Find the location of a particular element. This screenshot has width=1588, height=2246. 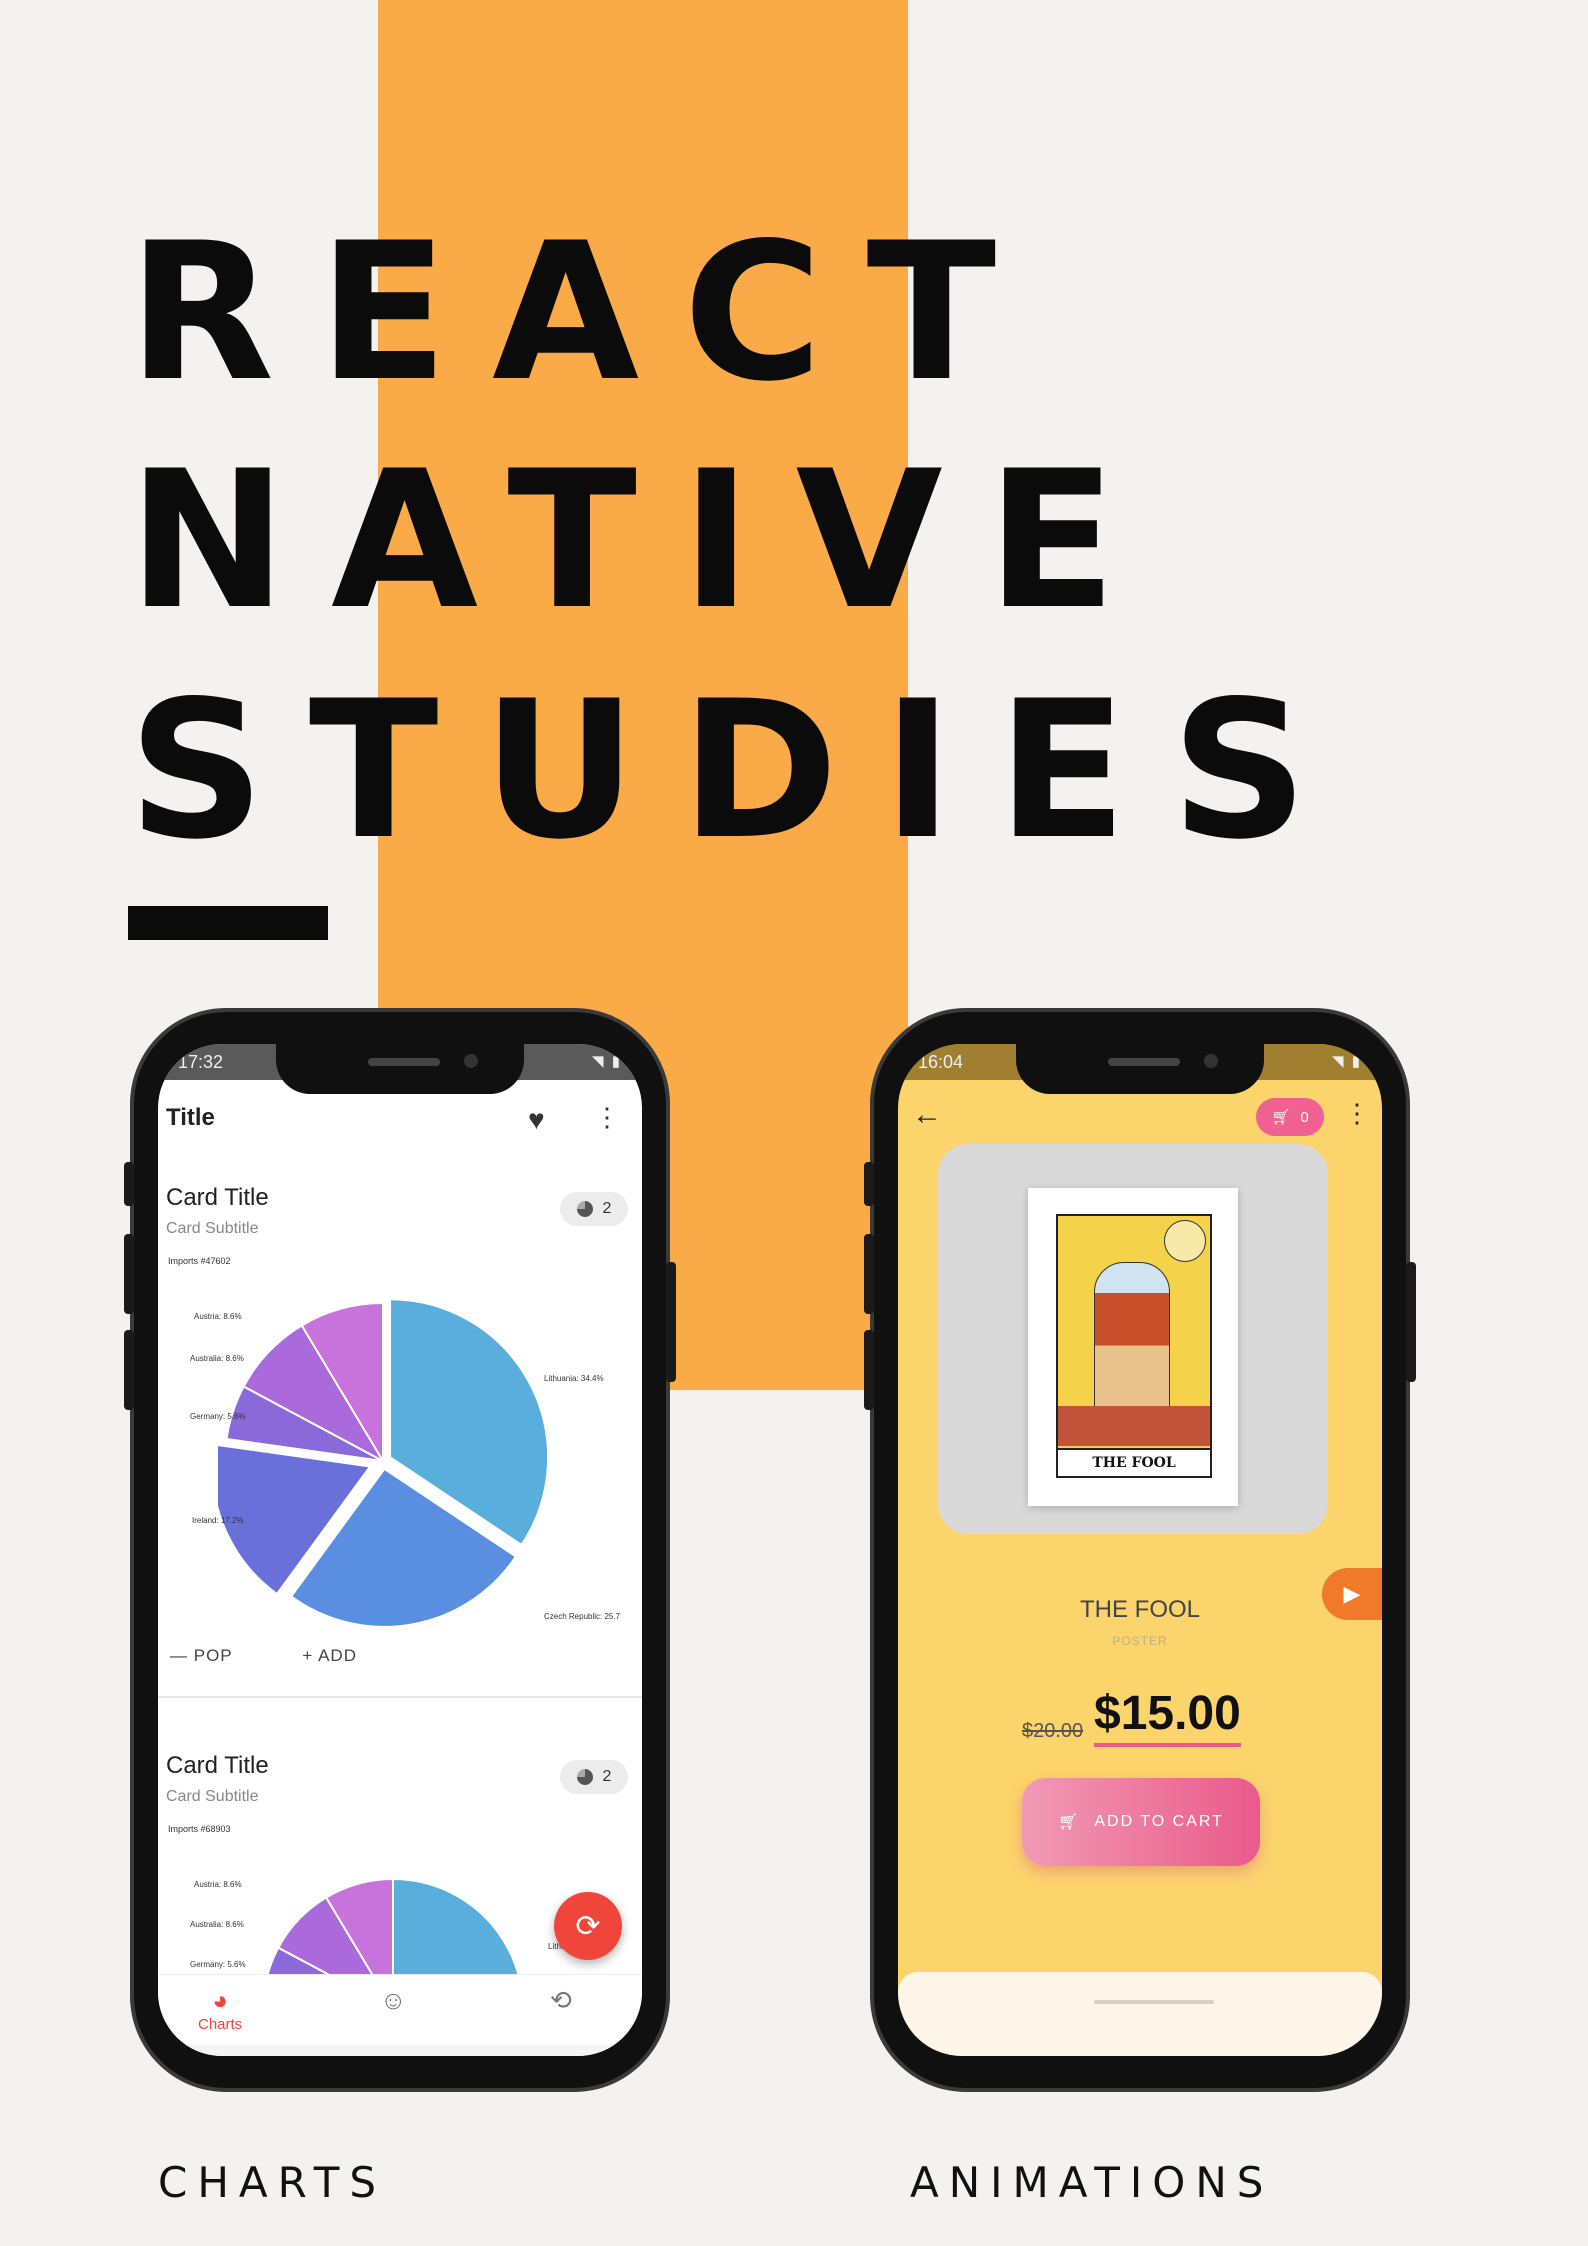

back-arrow-icon: ← is located at coordinates (927, 1115).